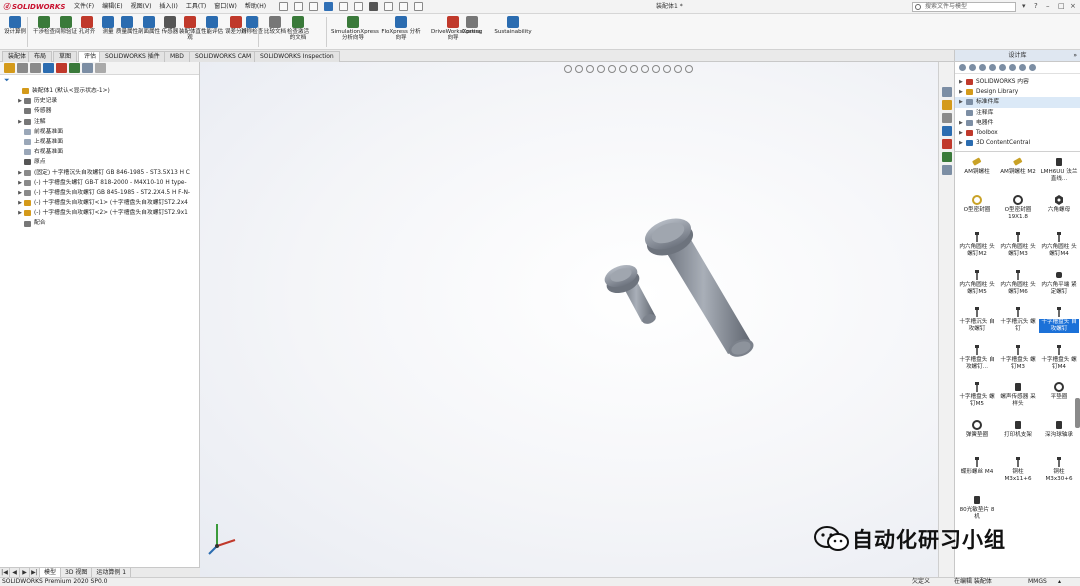  Describe the element at coordinates (100, 68) in the screenshot. I see `inspection-tab-icon` at that location.